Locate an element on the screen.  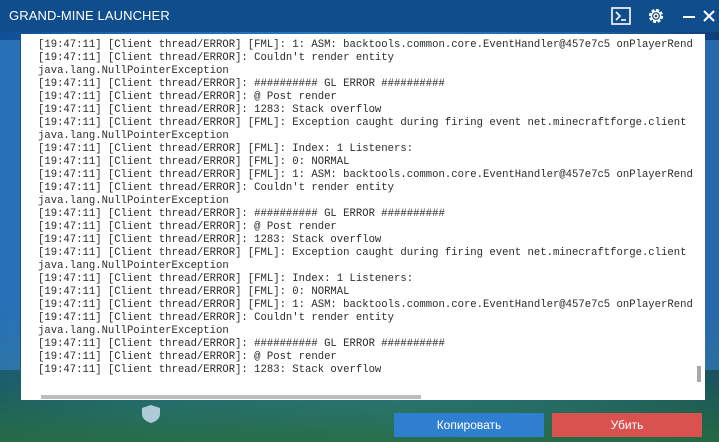
kill-button: Убить is located at coordinates (627, 425).